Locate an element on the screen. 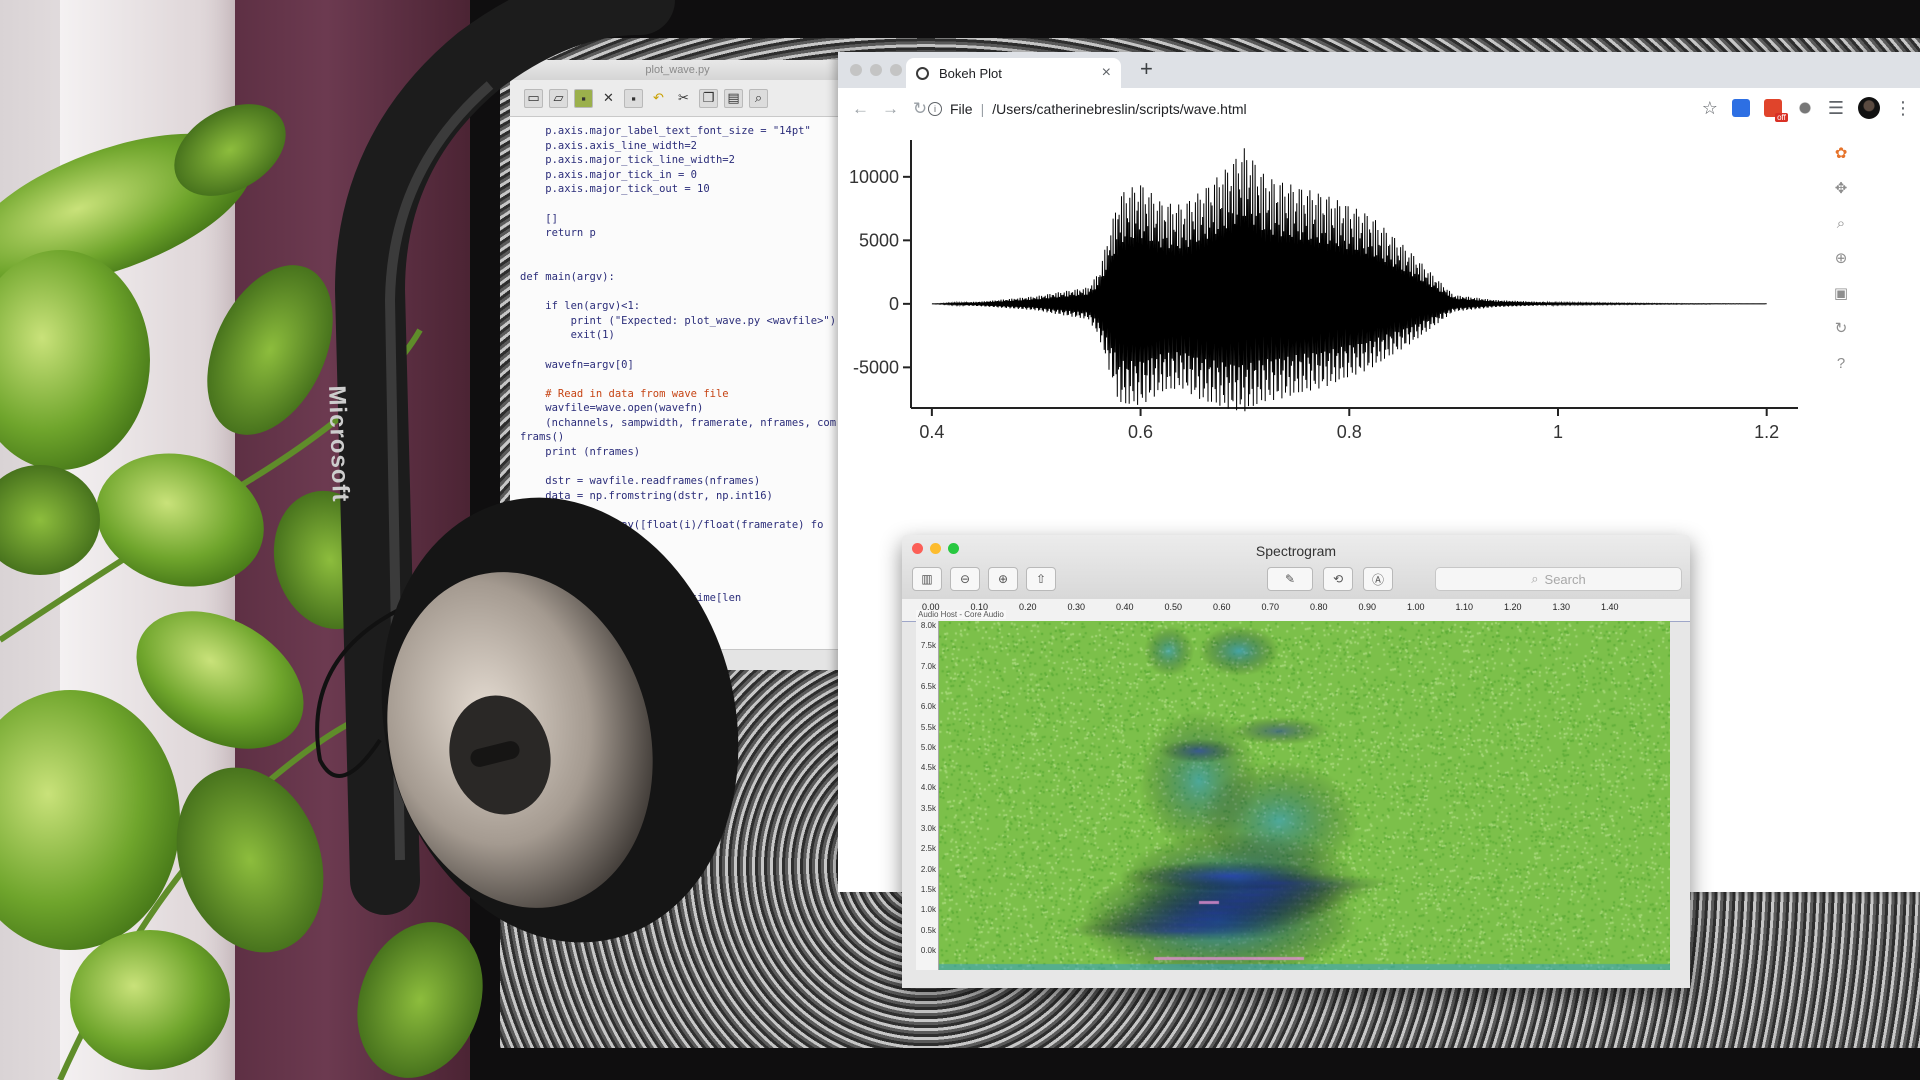 The width and height of the screenshot is (1920, 1080). spectrogram-search-input: ⌕ Search is located at coordinates (1558, 579).